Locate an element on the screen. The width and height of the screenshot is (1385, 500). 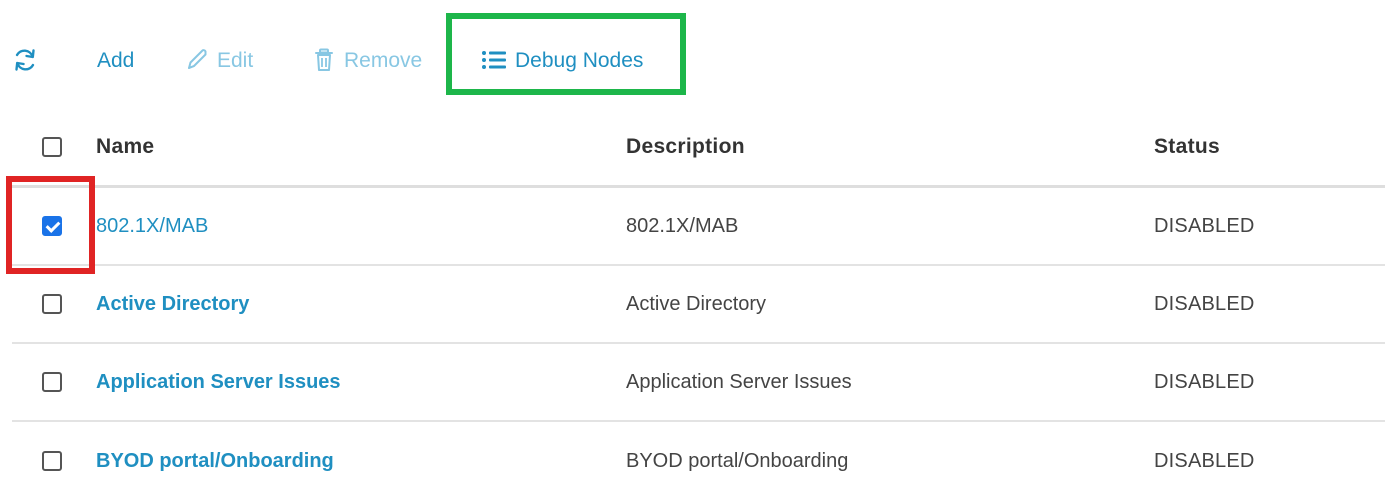
remove-label: Remove is located at coordinates (383, 60).